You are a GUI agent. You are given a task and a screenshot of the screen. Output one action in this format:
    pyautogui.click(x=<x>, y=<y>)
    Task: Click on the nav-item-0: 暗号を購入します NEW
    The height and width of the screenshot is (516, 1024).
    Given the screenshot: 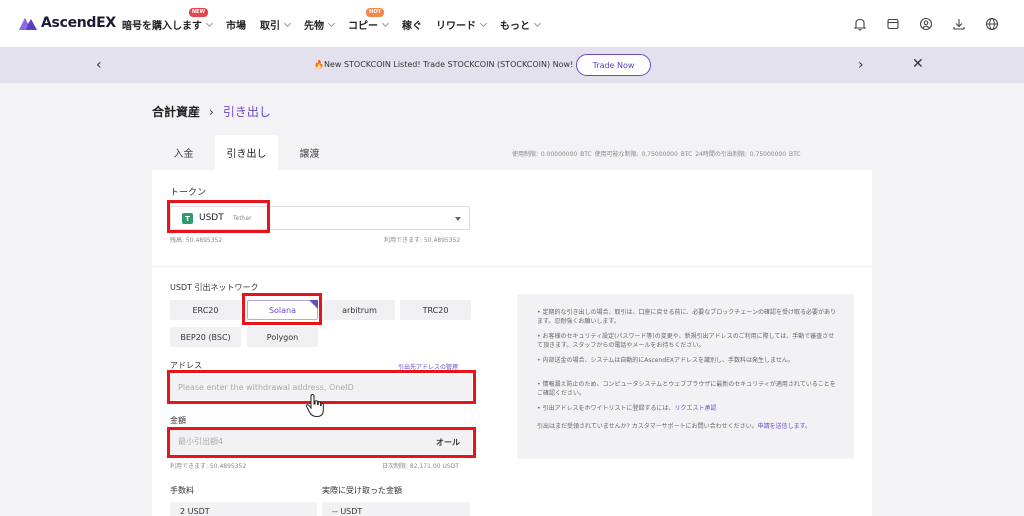 What is the action you would take?
    pyautogui.click(x=168, y=20)
    